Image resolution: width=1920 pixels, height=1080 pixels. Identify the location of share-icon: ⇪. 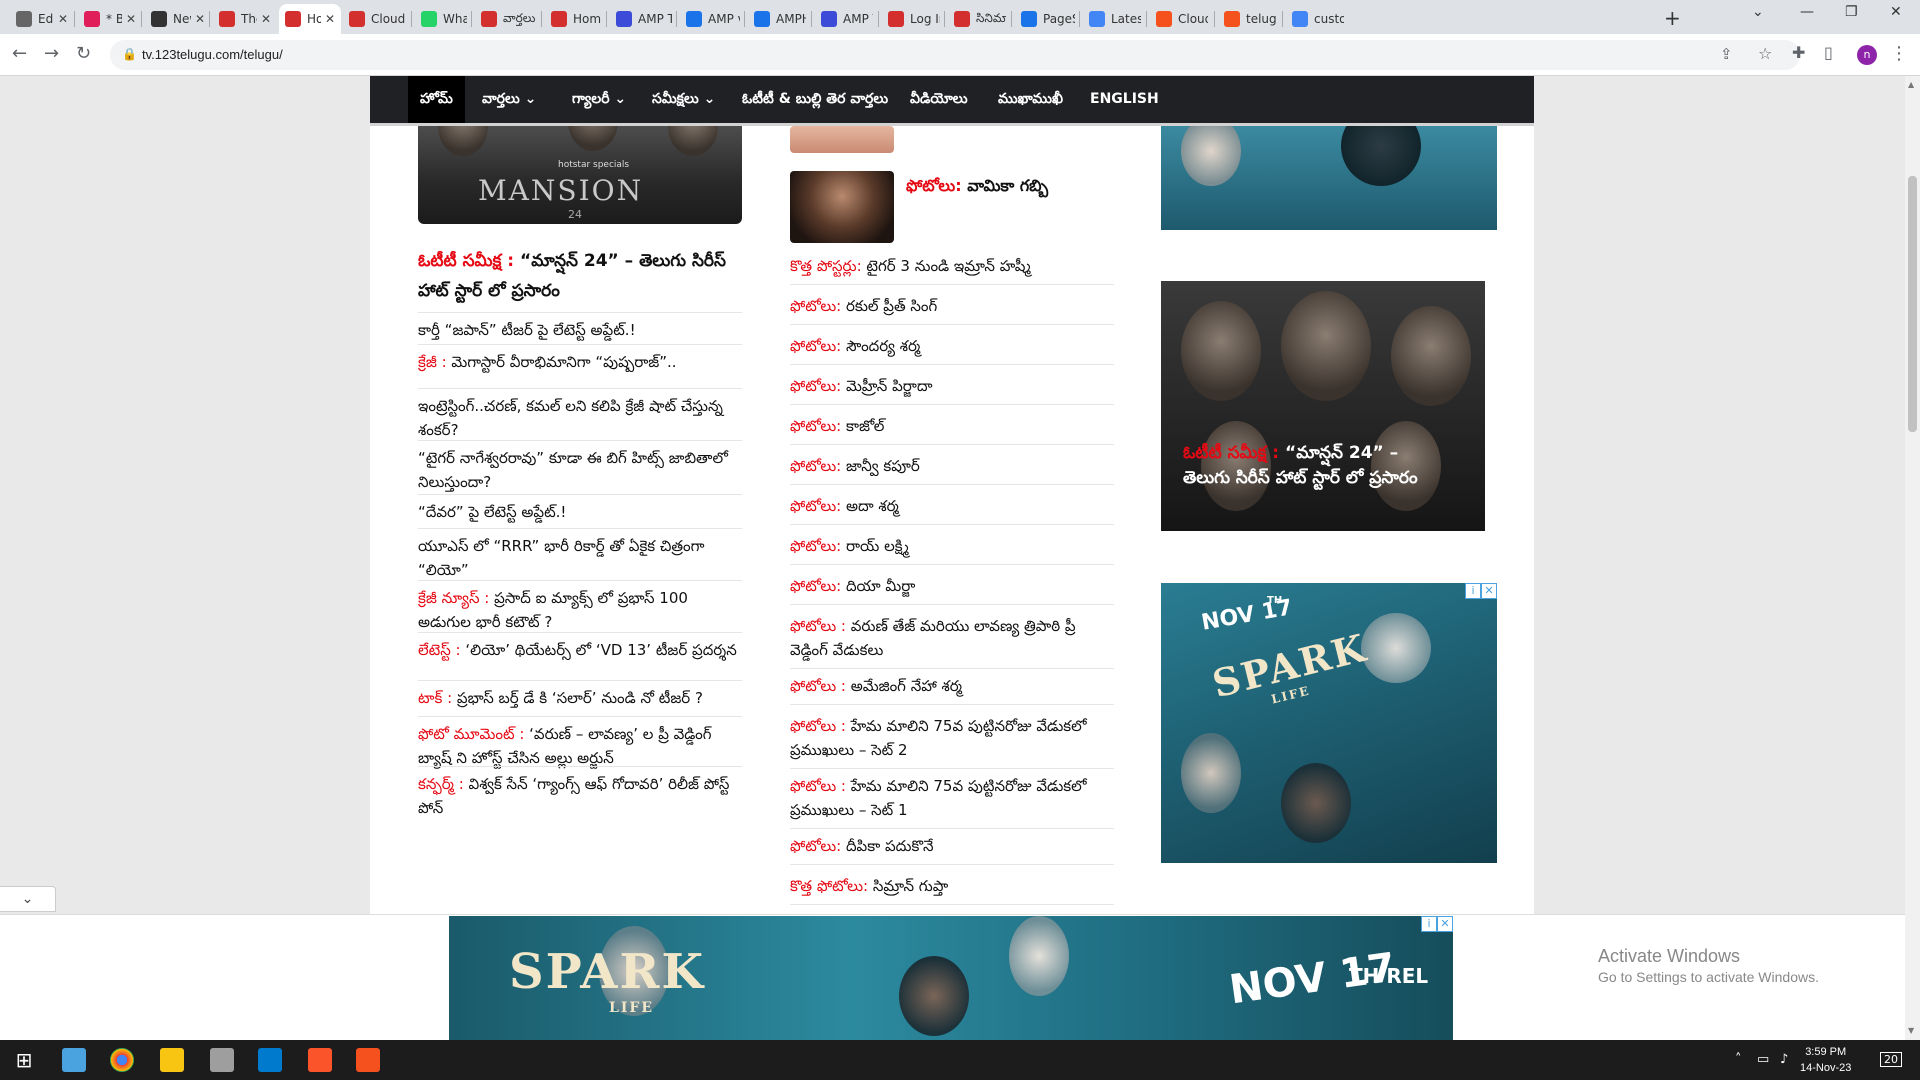
(1726, 54).